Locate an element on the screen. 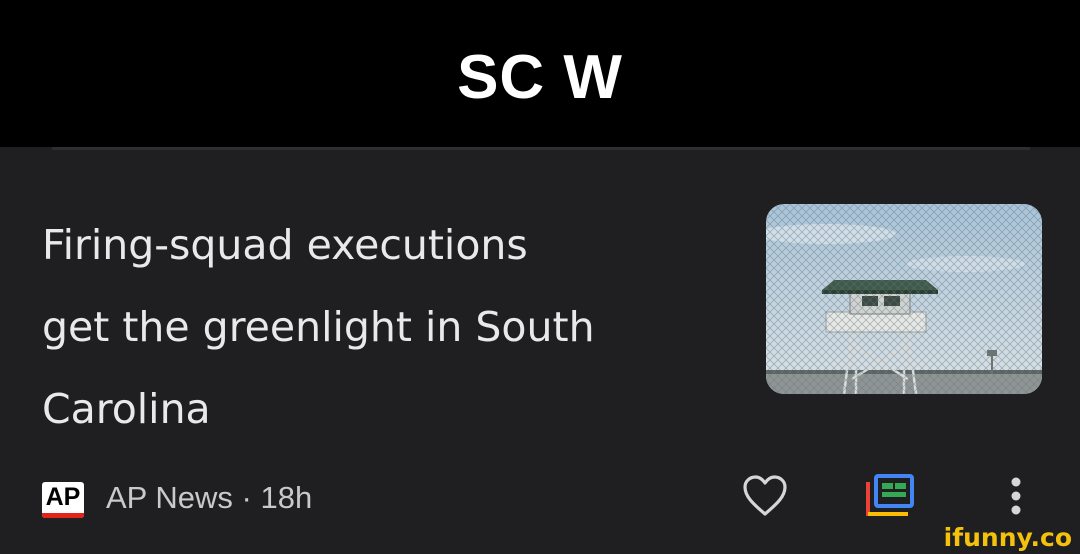 This screenshot has width=1080, height=554. ap-logo: AP is located at coordinates (63, 500).